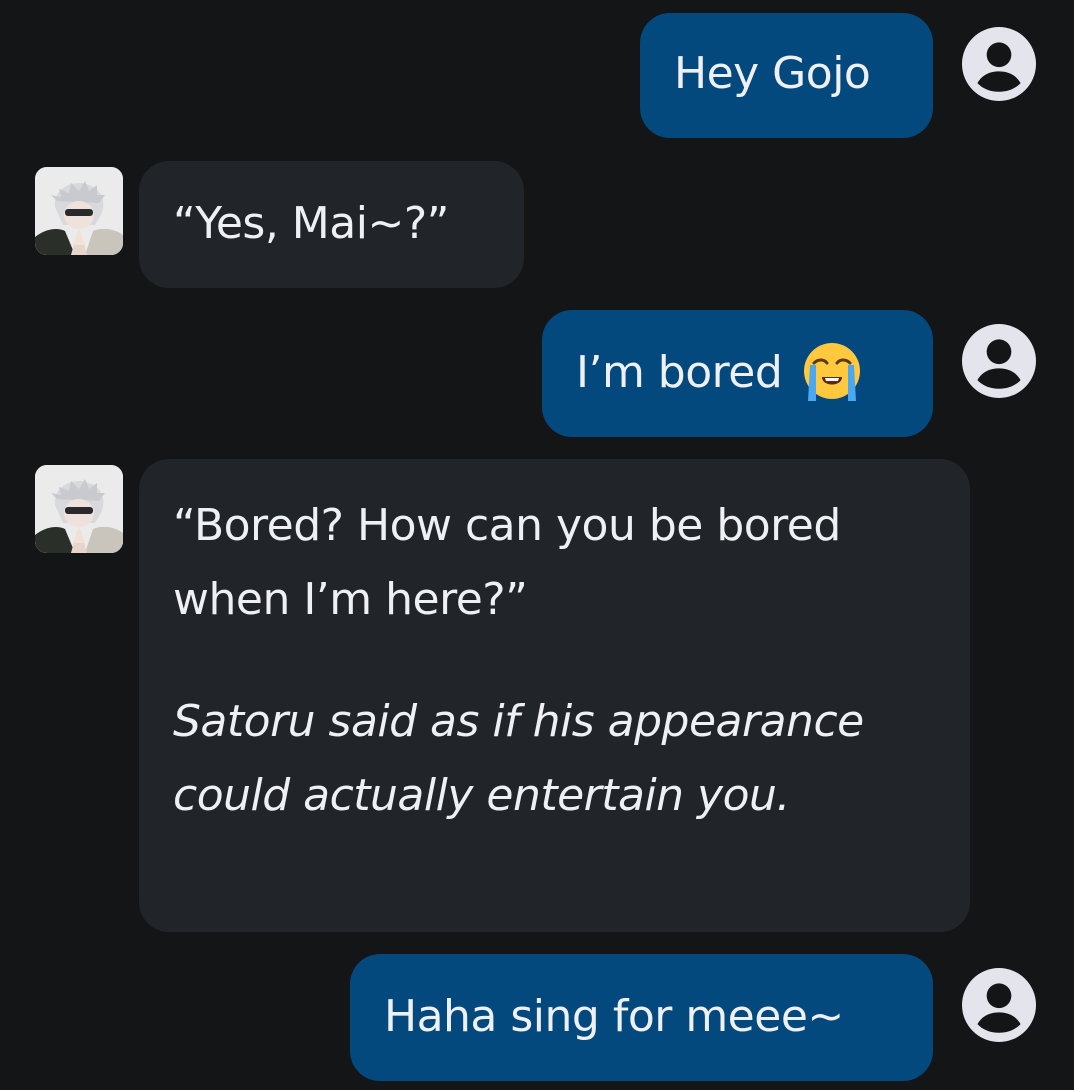  I want to click on message-bubble-user: Hey Gojo, so click(786, 75).